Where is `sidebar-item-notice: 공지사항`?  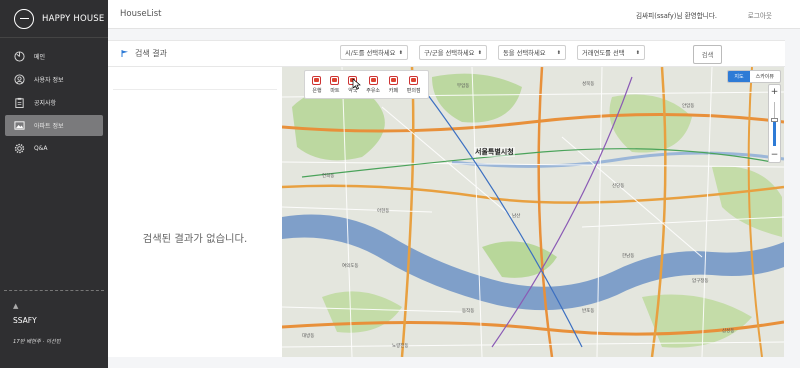 sidebar-item-notice: 공지사항 is located at coordinates (54, 102).